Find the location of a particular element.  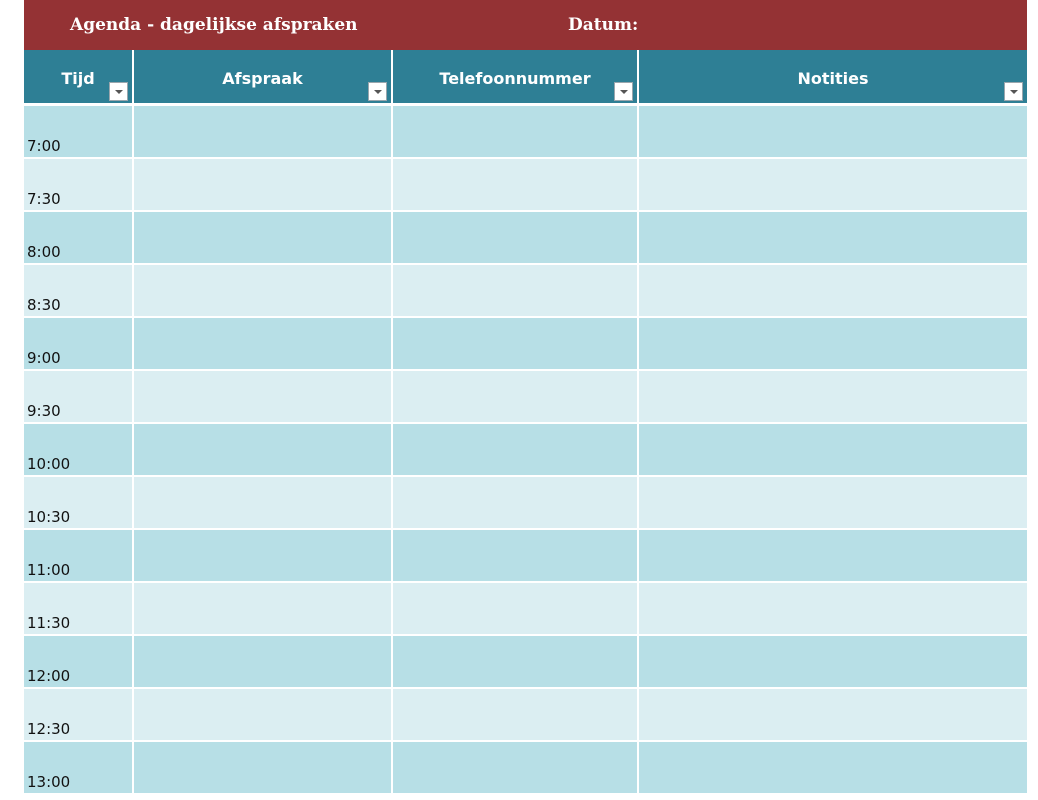

column-header-telefoonnummer: Telefoonnummer is located at coordinates (516, 76).